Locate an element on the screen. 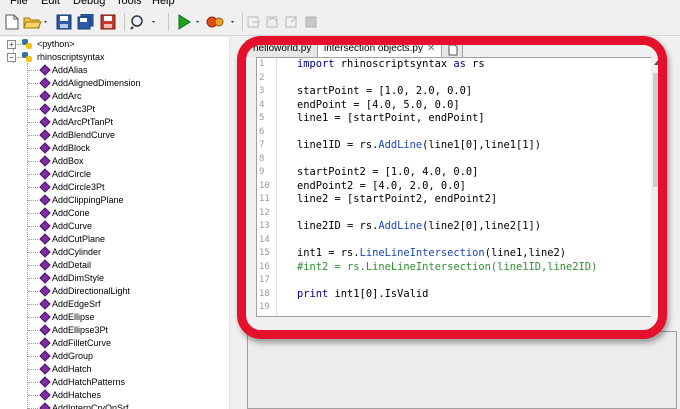 The image size is (680, 409). line-number: 15 is located at coordinates (264, 253).